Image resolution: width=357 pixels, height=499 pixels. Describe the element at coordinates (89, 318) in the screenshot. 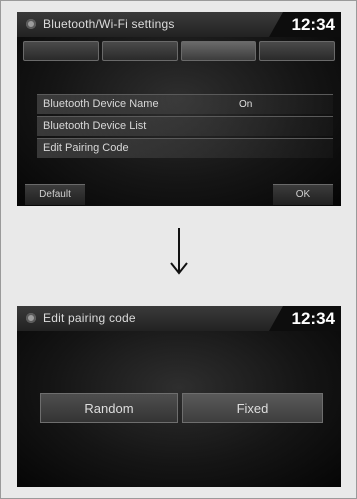

I see `screen-title: Edit pairing code` at that location.